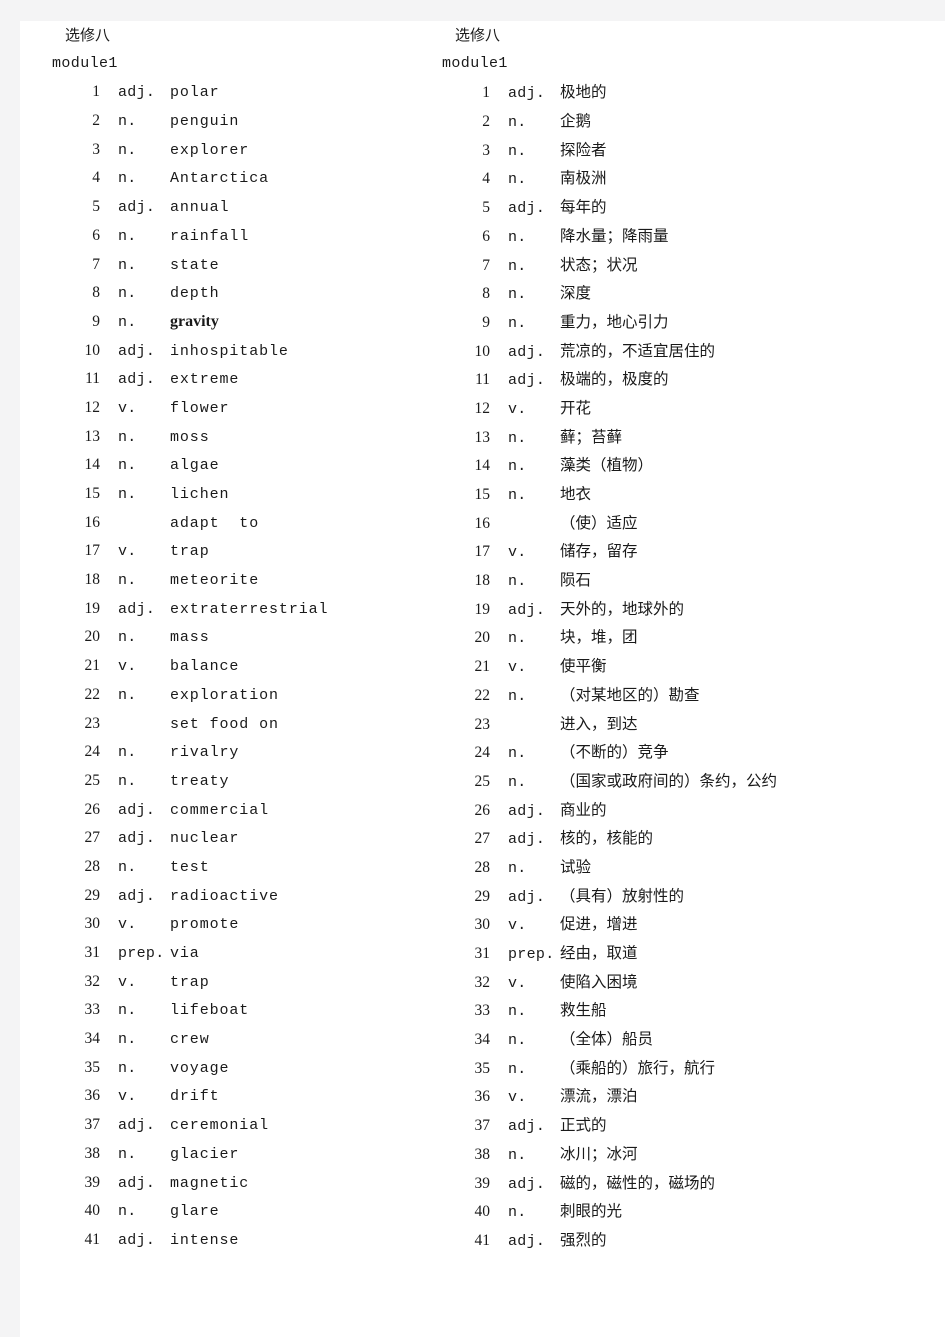  What do you see at coordinates (583, 666) in the screenshot?
I see `chinese-definition: 使平衡` at bounding box center [583, 666].